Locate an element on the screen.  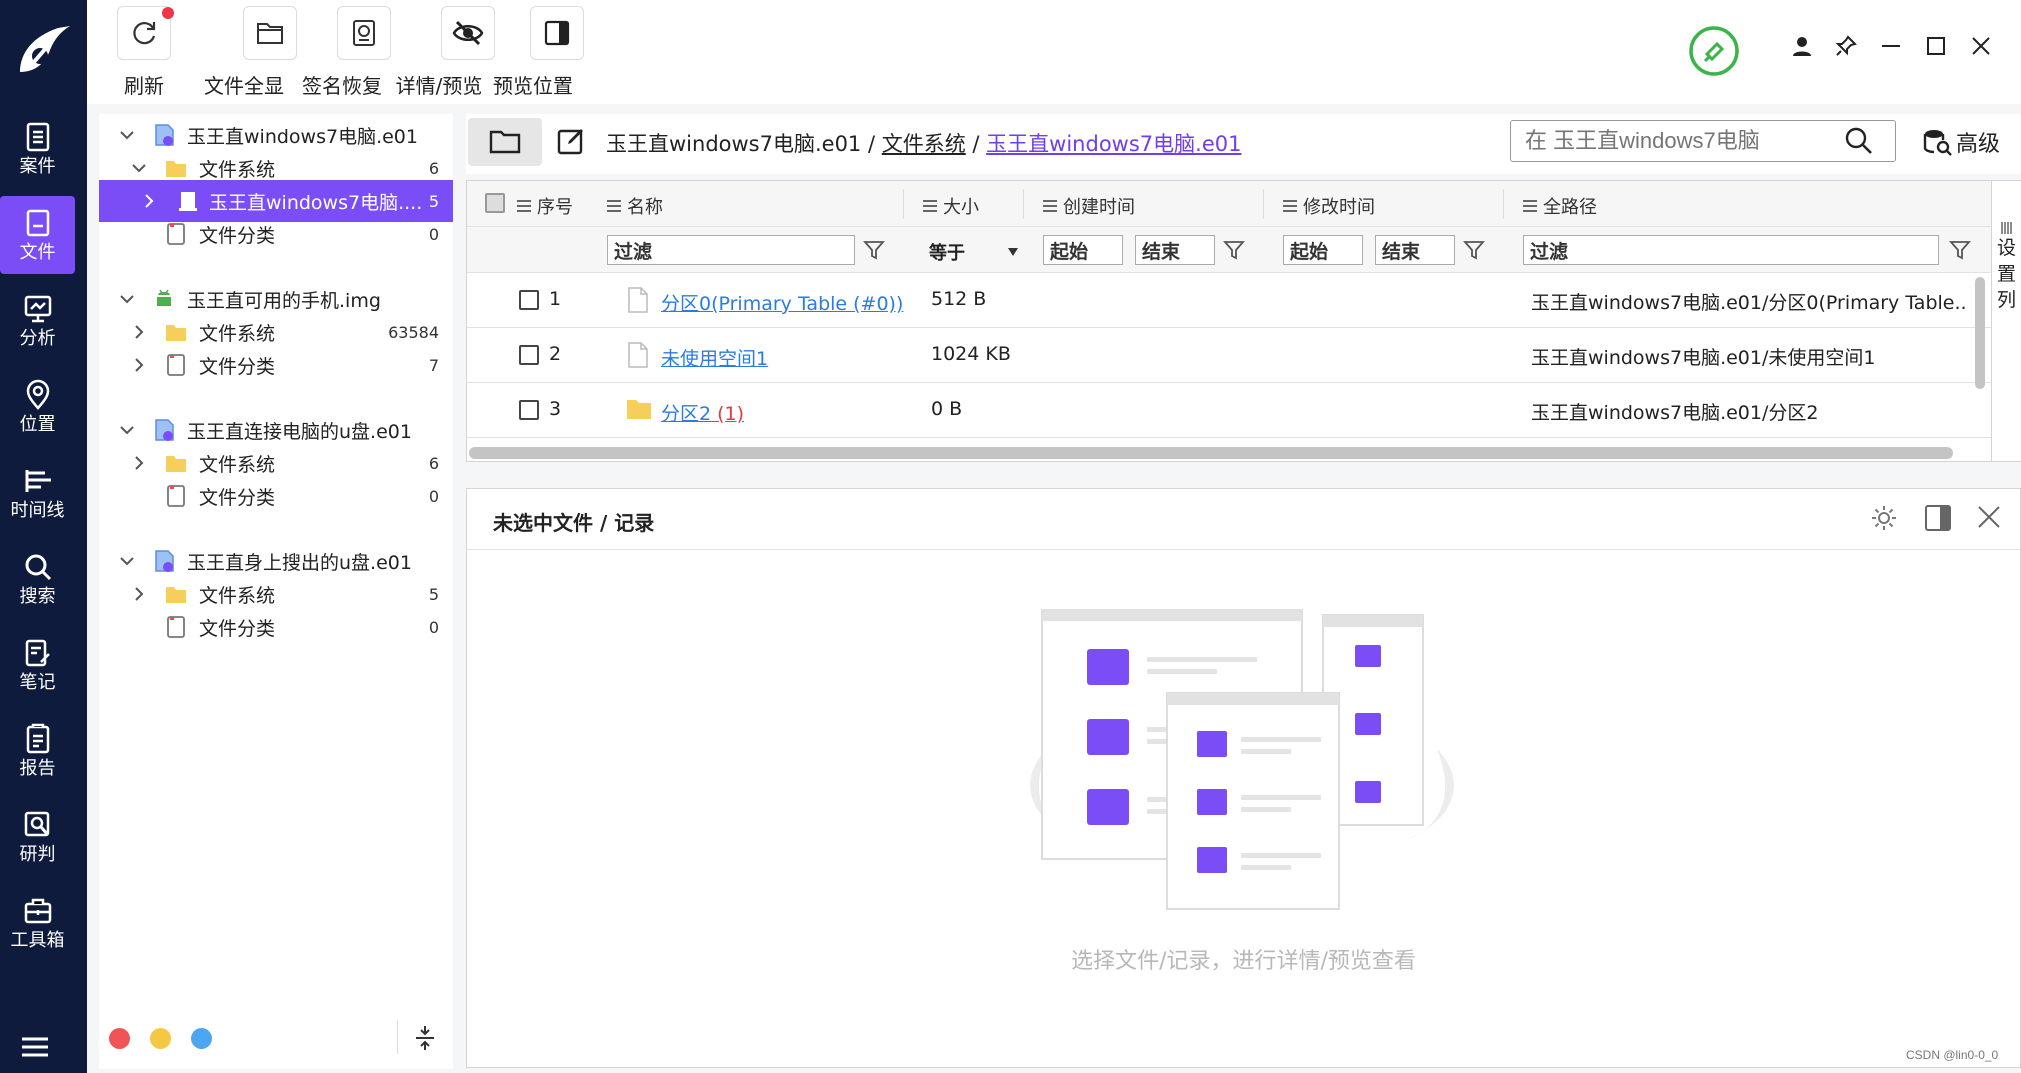
breadcrumb-item-image: 玉王直windows7电脑.e01 is located at coordinates (733, 144).